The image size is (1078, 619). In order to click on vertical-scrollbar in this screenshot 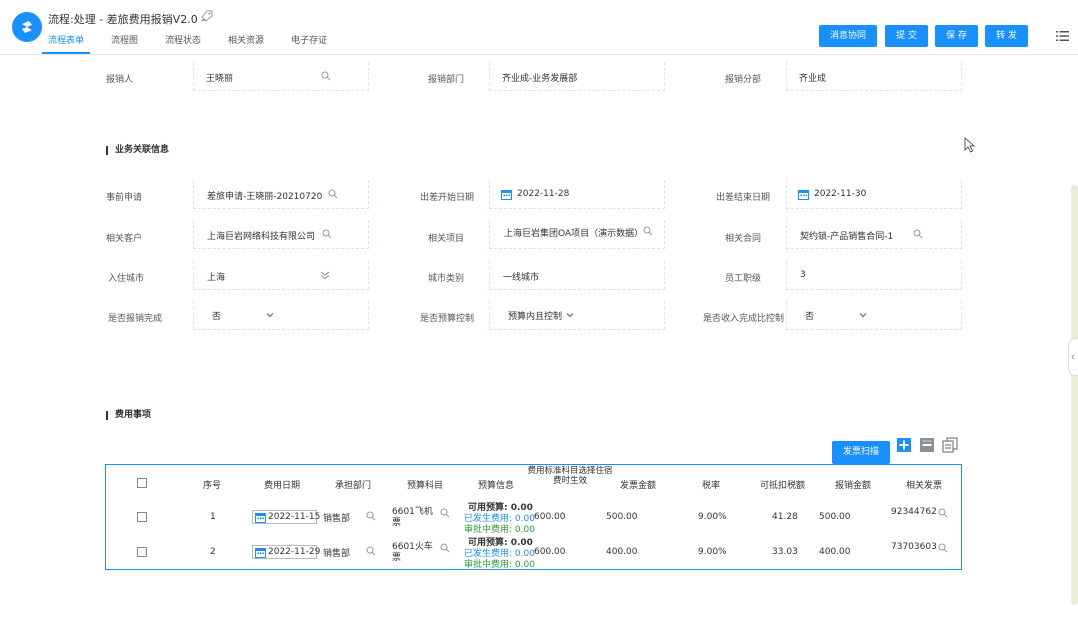, I will do `click(1074, 395)`.